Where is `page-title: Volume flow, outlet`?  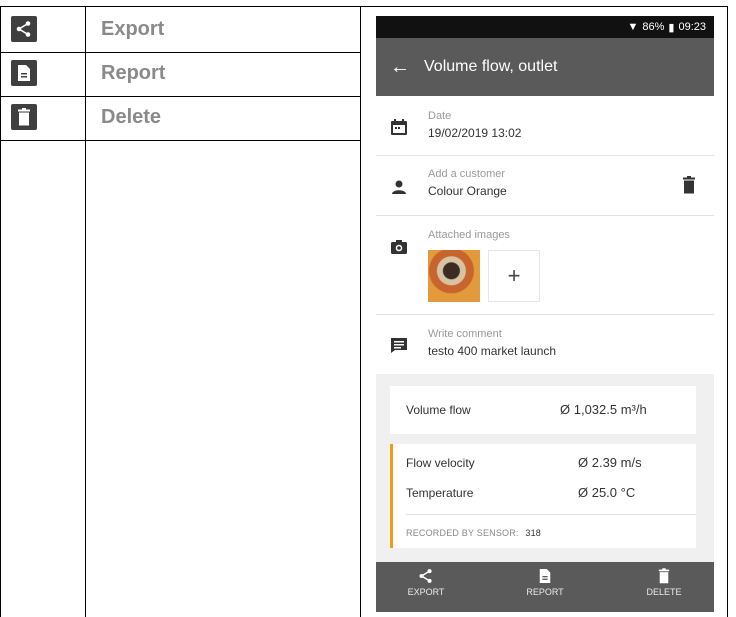 page-title: Volume flow, outlet is located at coordinates (491, 66).